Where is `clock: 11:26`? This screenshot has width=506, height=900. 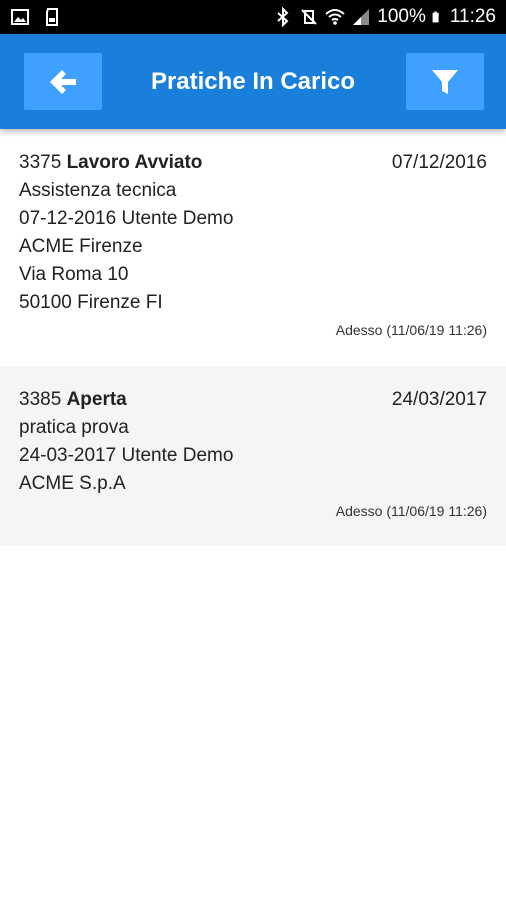
clock: 11:26 is located at coordinates (472, 16).